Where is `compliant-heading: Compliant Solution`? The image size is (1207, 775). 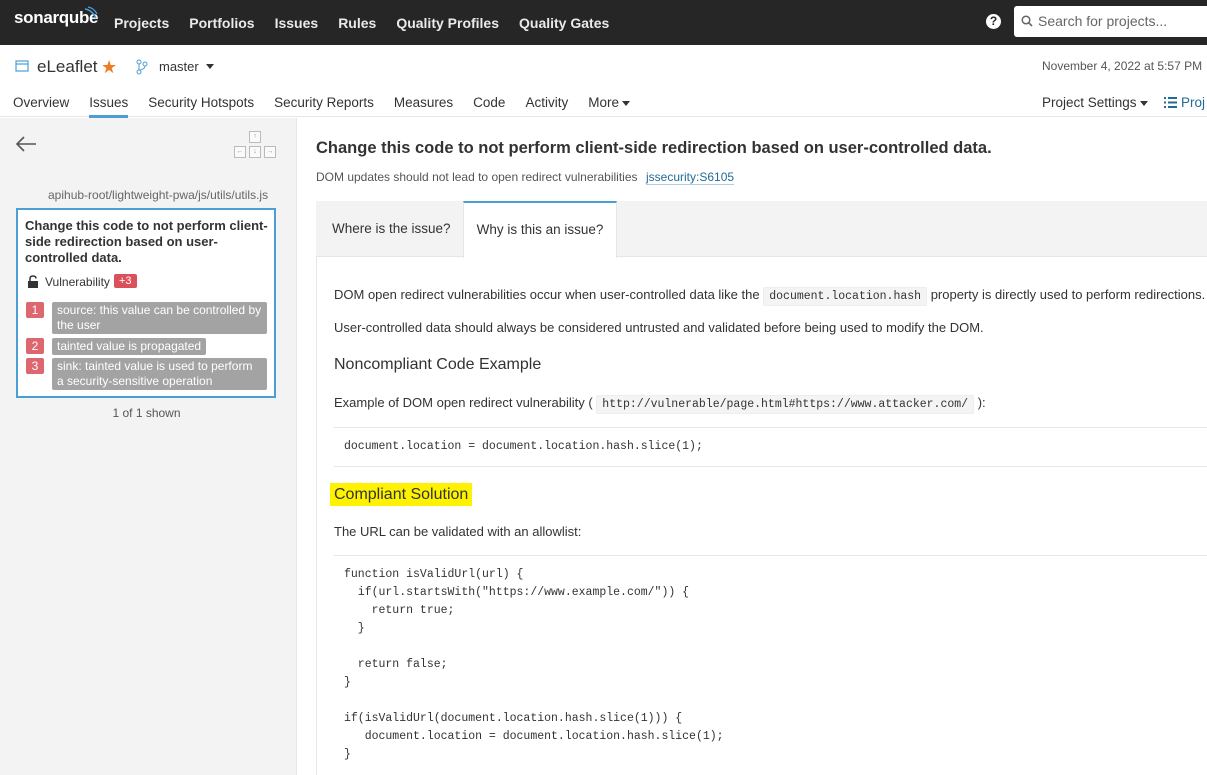
compliant-heading: Compliant Solution is located at coordinates (401, 494).